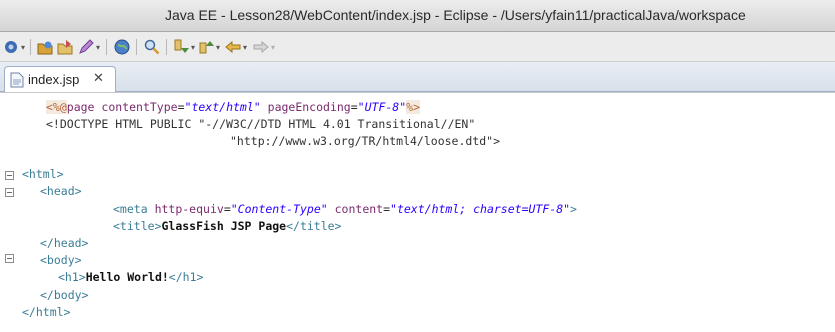 The image size is (835, 332). I want to click on globe-icon, so click(122, 47).